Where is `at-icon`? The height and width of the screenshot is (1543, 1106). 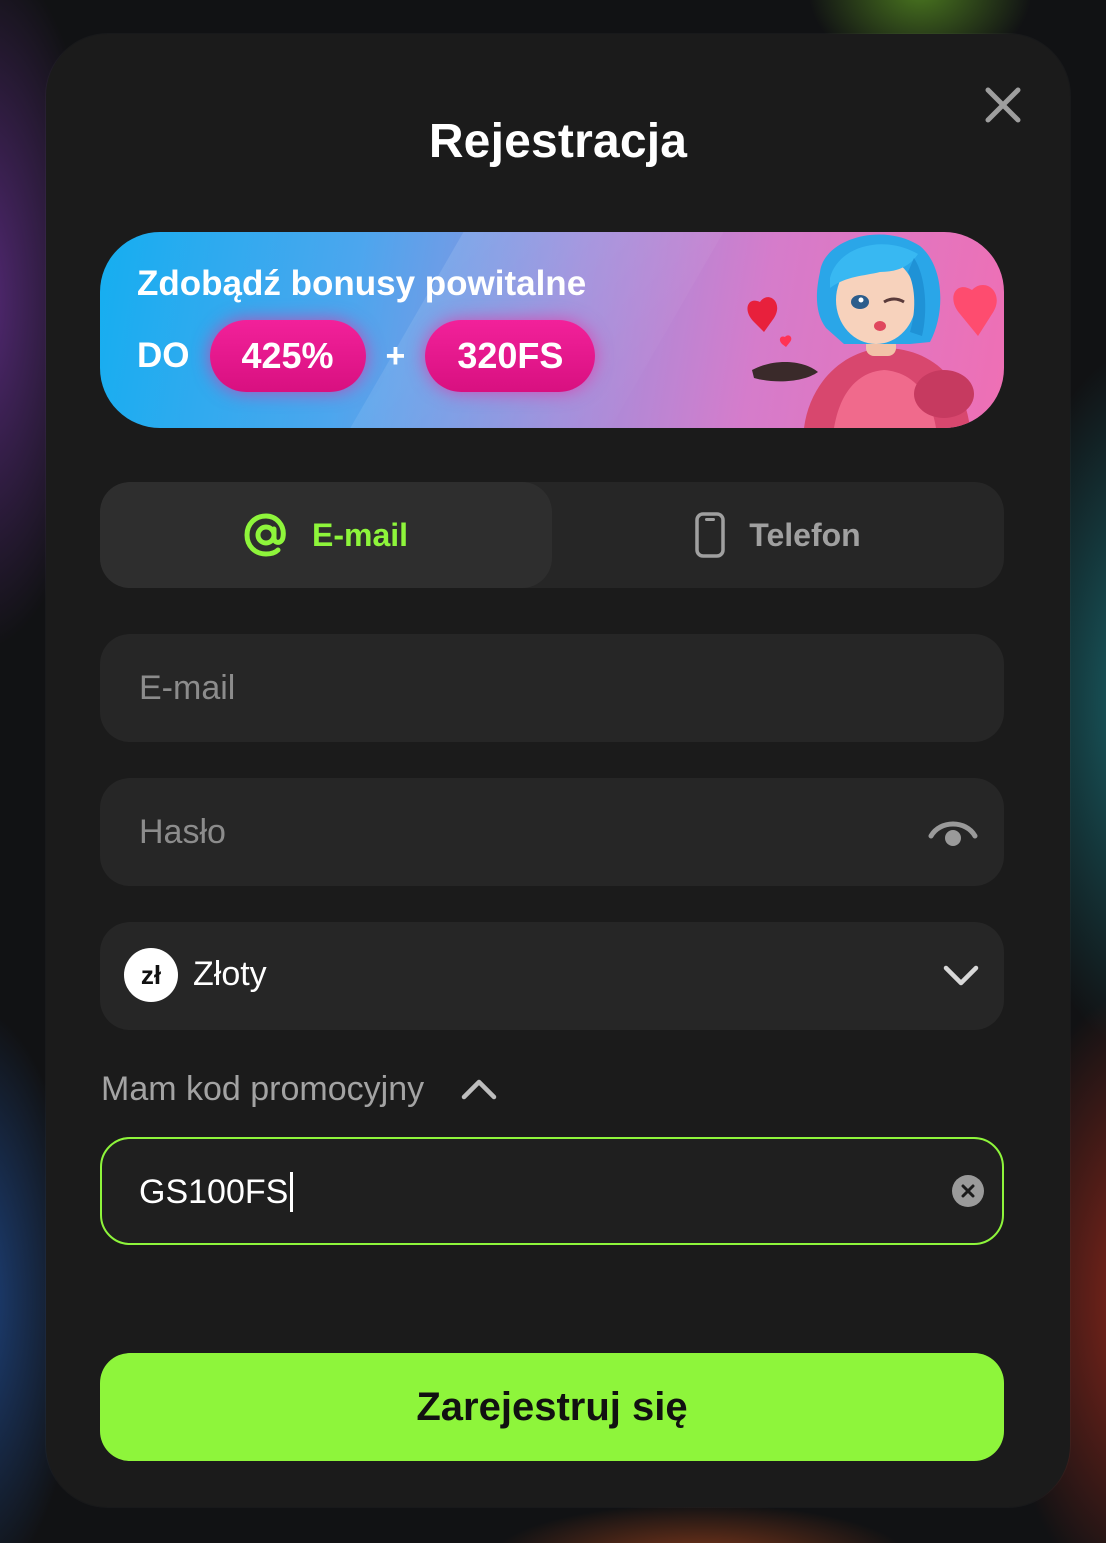 at-icon is located at coordinates (266, 535).